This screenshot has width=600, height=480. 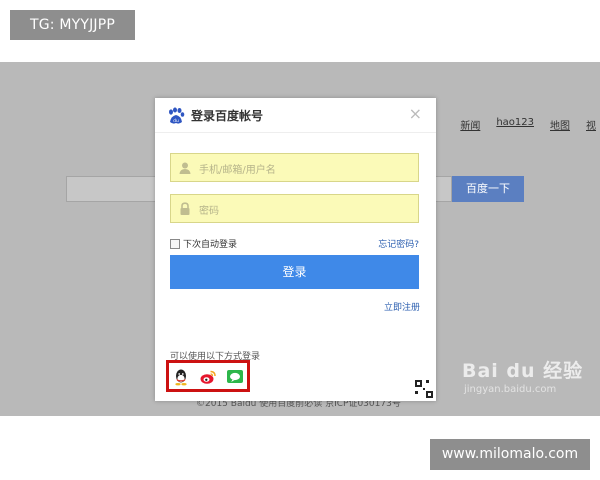 What do you see at coordinates (591, 124) in the screenshot?
I see `nav-link-video: 视` at bounding box center [591, 124].